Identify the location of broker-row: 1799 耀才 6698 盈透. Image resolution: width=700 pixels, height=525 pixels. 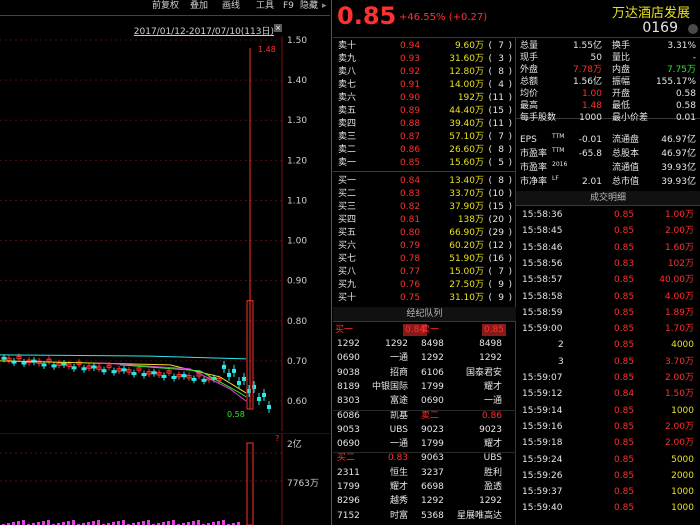
(424, 487).